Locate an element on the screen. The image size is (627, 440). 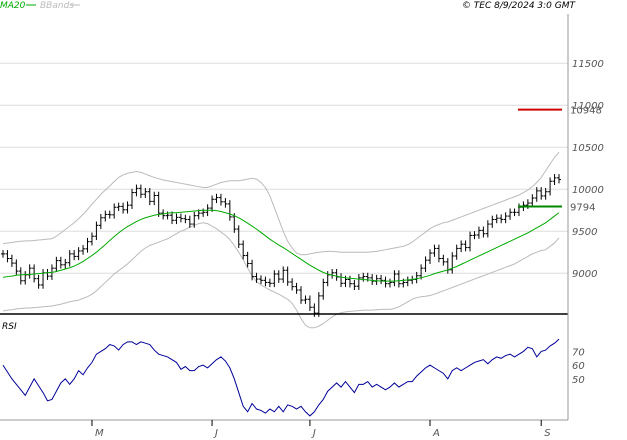
price-levels: 109489794 is located at coordinates (560, 160).